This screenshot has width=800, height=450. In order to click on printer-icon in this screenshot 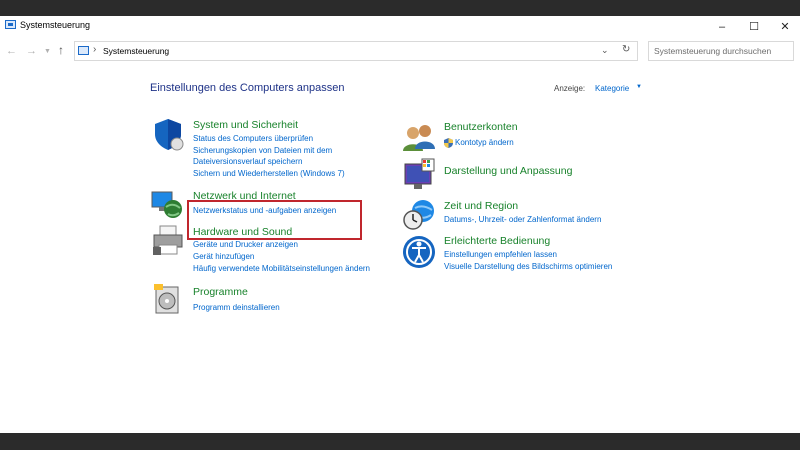, I will do `click(168, 240)`.